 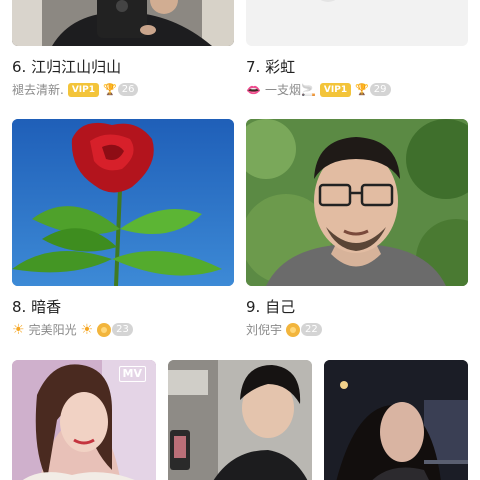 I want to click on count-badge: 23, so click(x=122, y=329).